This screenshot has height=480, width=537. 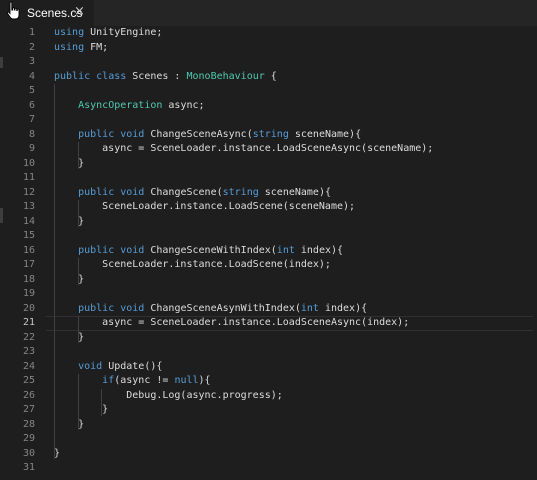 What do you see at coordinates (156, 76) in the screenshot?
I see `code-token: Scenes :` at bounding box center [156, 76].